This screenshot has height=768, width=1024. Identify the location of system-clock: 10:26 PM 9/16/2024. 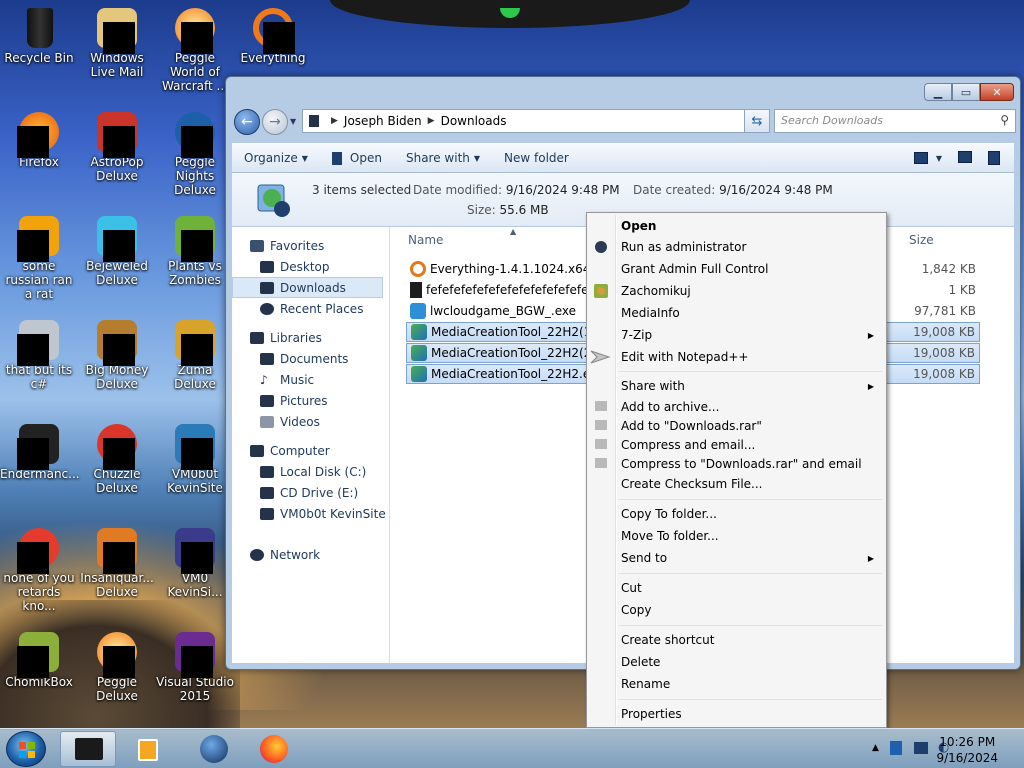
(967, 750).